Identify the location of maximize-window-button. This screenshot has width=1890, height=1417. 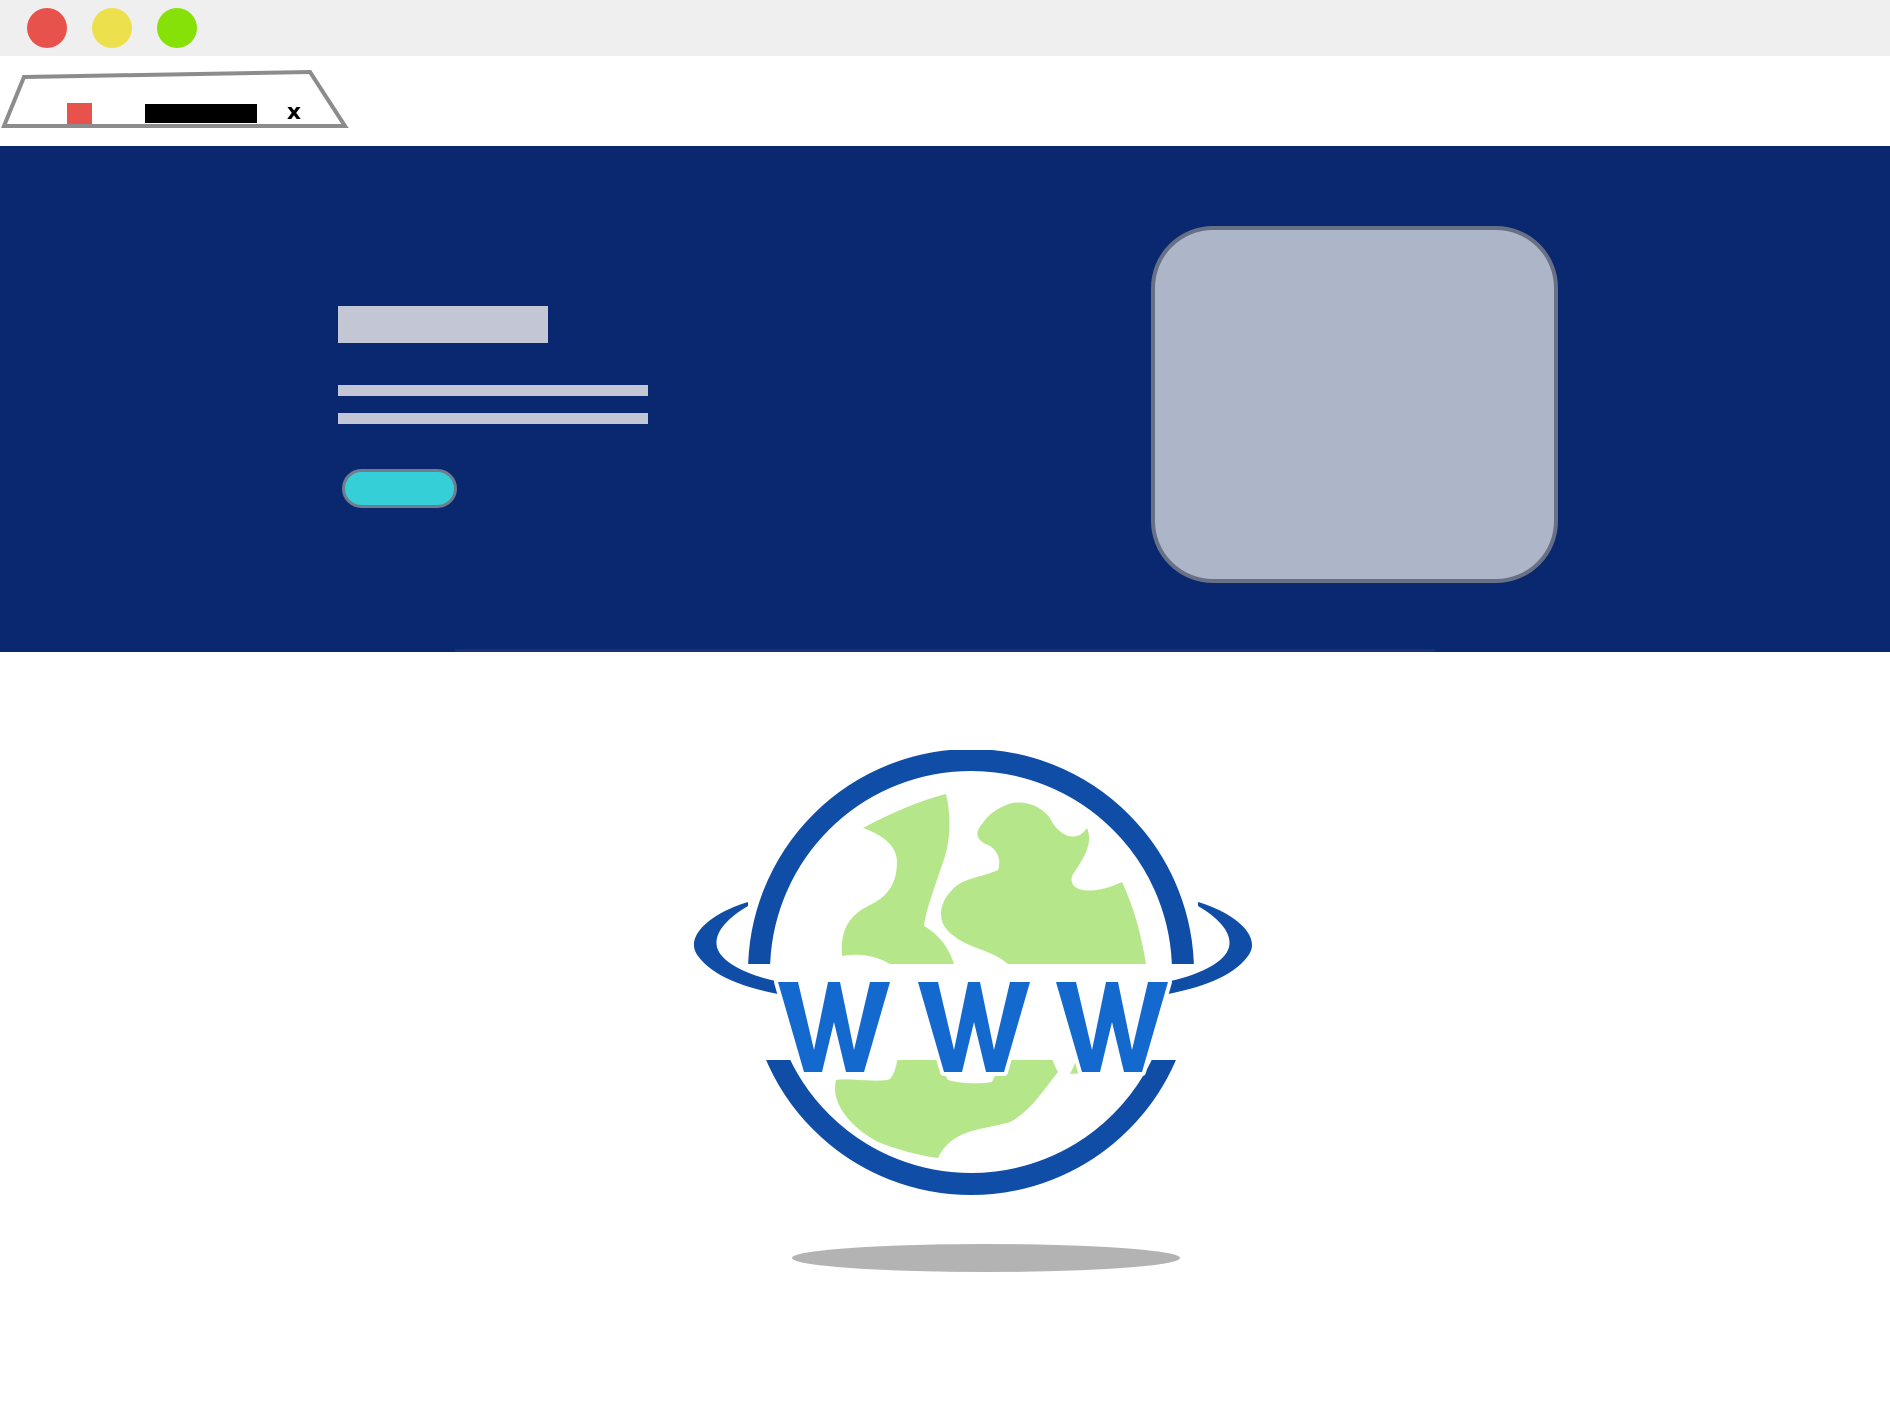
(177, 28).